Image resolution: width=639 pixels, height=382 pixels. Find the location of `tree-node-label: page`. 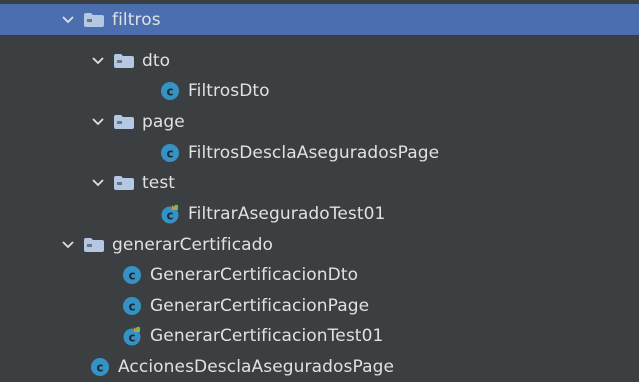

tree-node-label: page is located at coordinates (163, 121).